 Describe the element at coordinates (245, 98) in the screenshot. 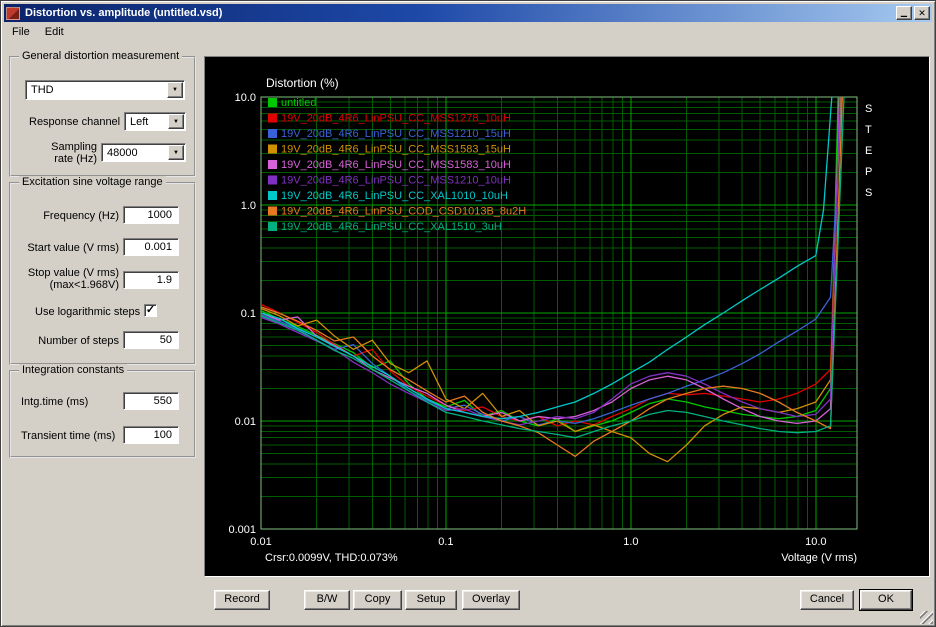

I see `y-tick-label: 10.0` at that location.